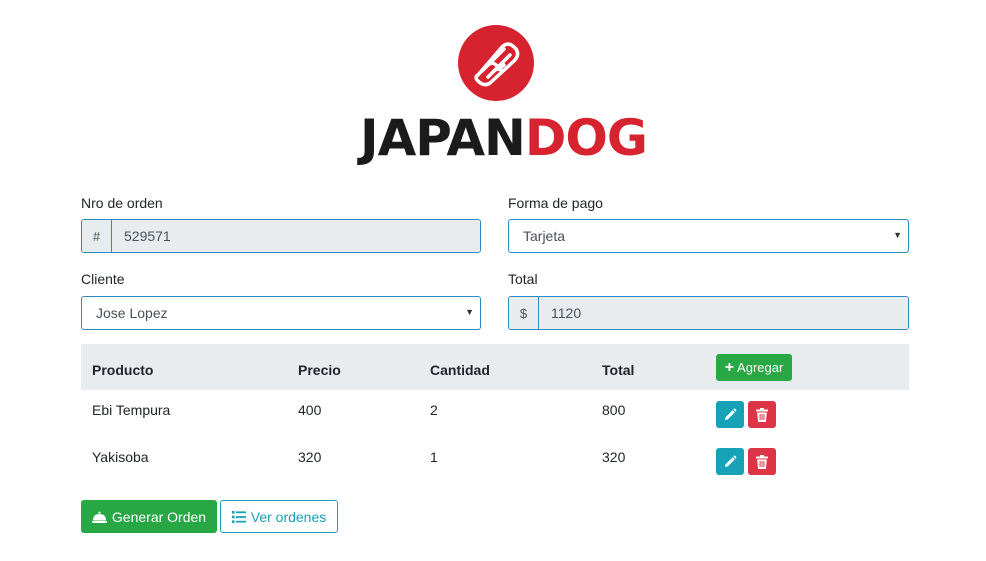 This screenshot has width=986, height=561. Describe the element at coordinates (614, 457) in the screenshot. I see `row-total: 320` at that location.